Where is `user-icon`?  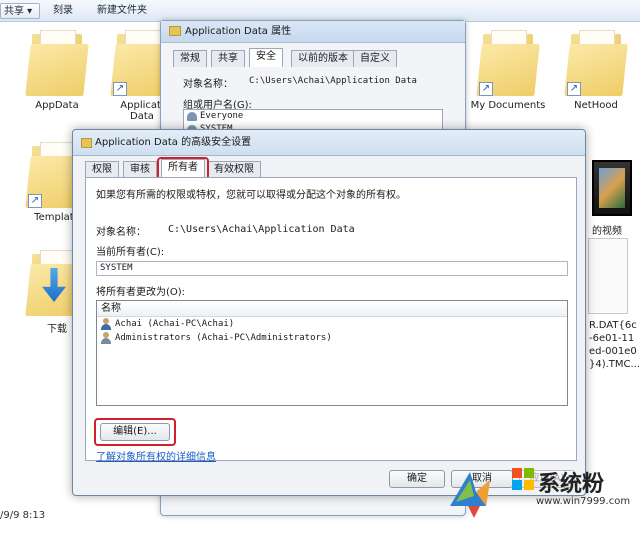 user-icon is located at coordinates (106, 324).